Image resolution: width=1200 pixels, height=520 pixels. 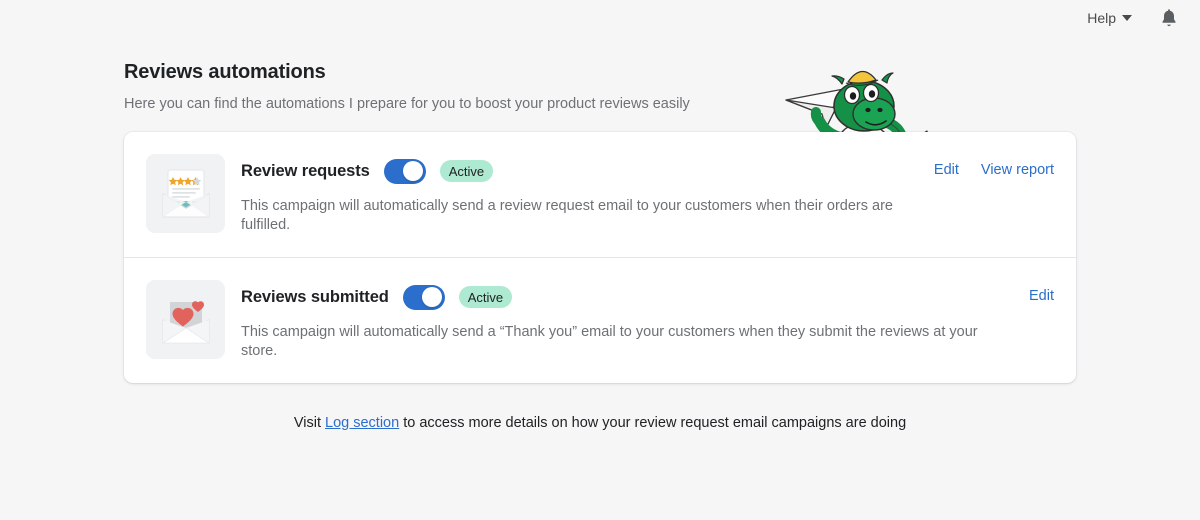 I want to click on bell-icon, so click(x=1169, y=17).